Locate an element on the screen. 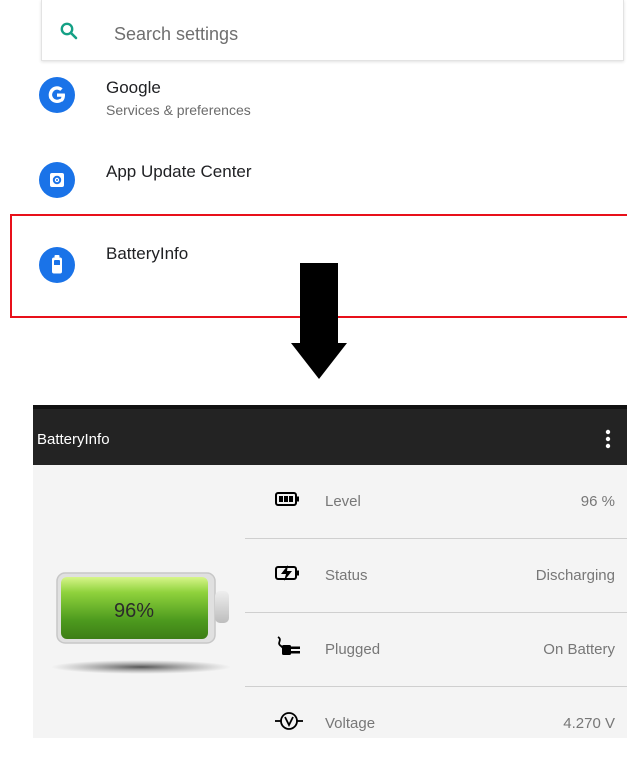 The height and width of the screenshot is (760, 627). settings-item-app-update-center: App Update Center is located at coordinates (313, 182).